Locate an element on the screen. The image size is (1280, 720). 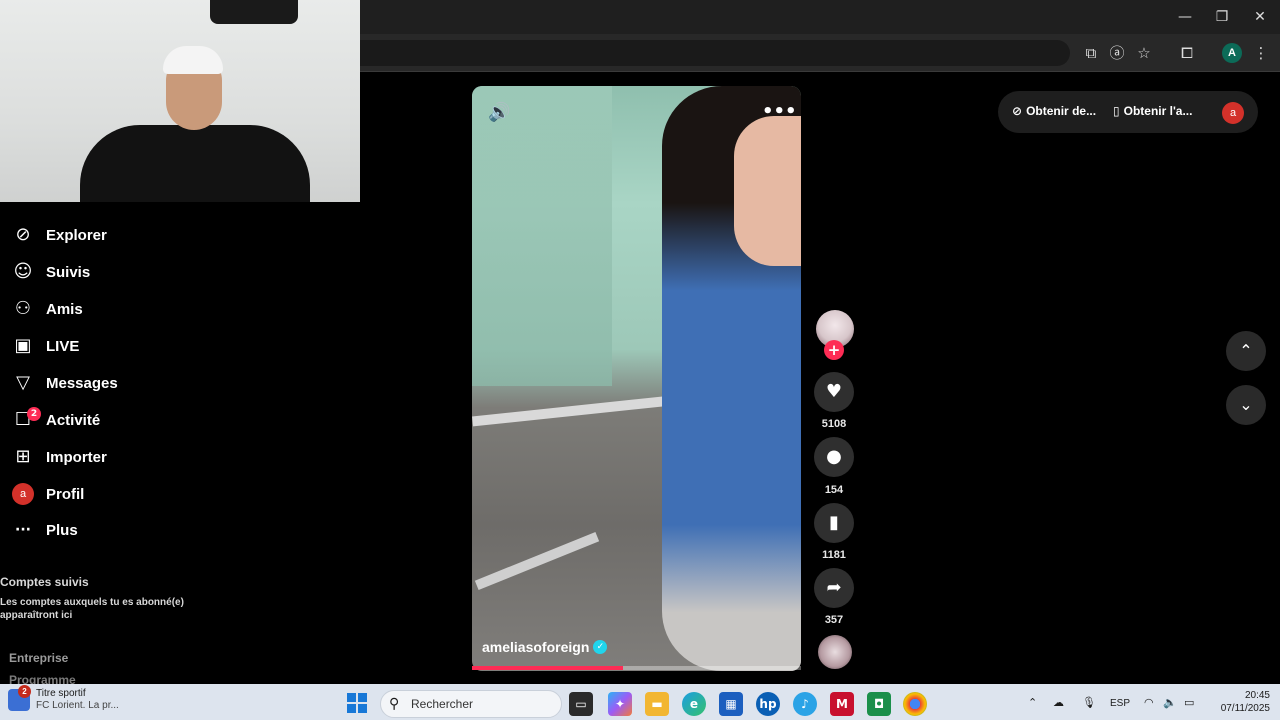
sidebar-item-explorer: ⊘ Explorer is located at coordinates (59, 235).